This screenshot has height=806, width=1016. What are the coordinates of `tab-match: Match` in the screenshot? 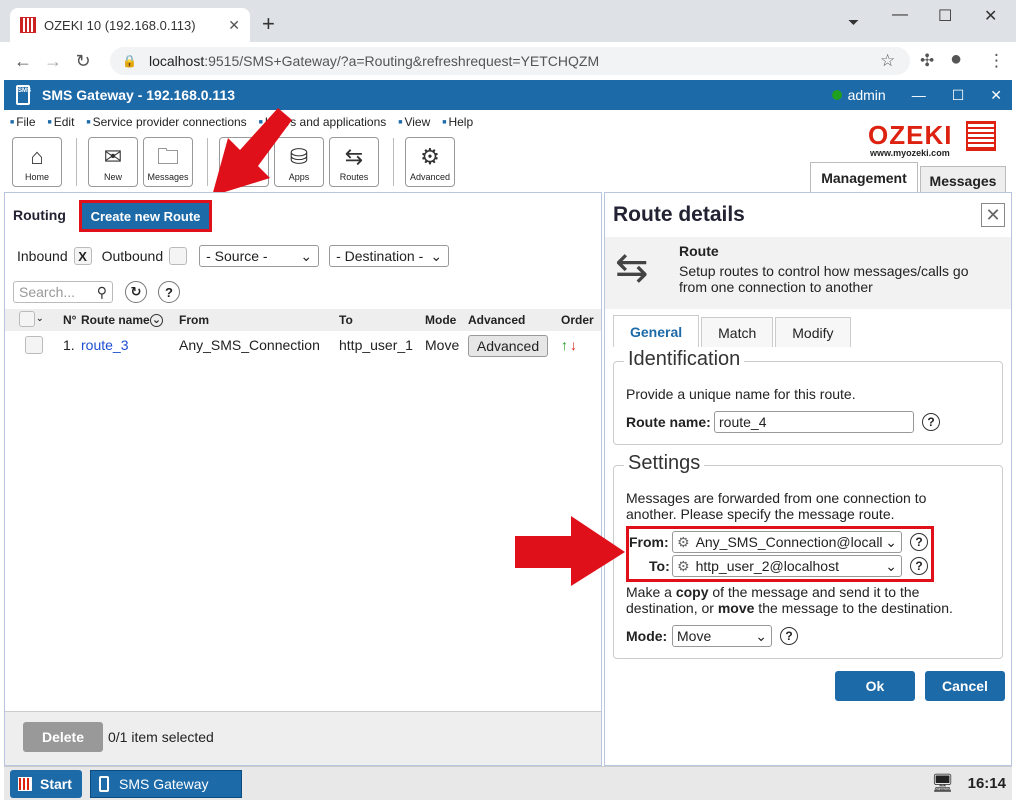 It's located at (737, 332).